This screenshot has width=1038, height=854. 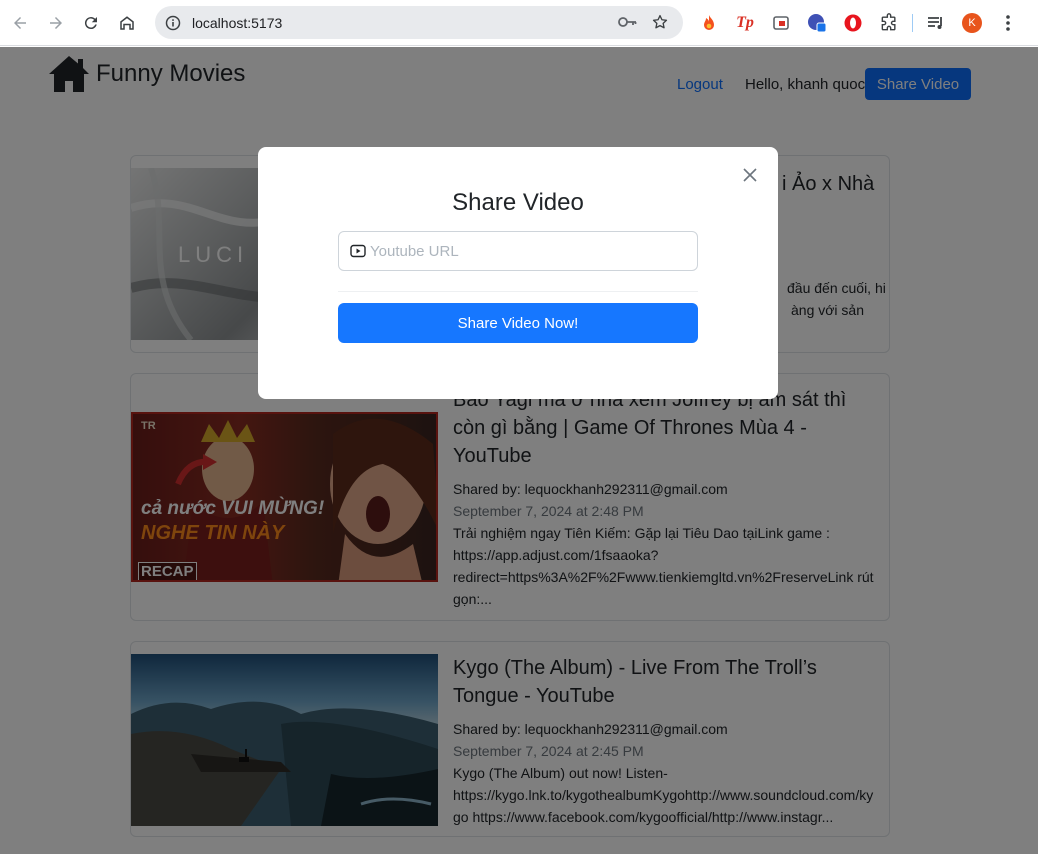 What do you see at coordinates (853, 23) in the screenshot?
I see `opera-extension-icon` at bounding box center [853, 23].